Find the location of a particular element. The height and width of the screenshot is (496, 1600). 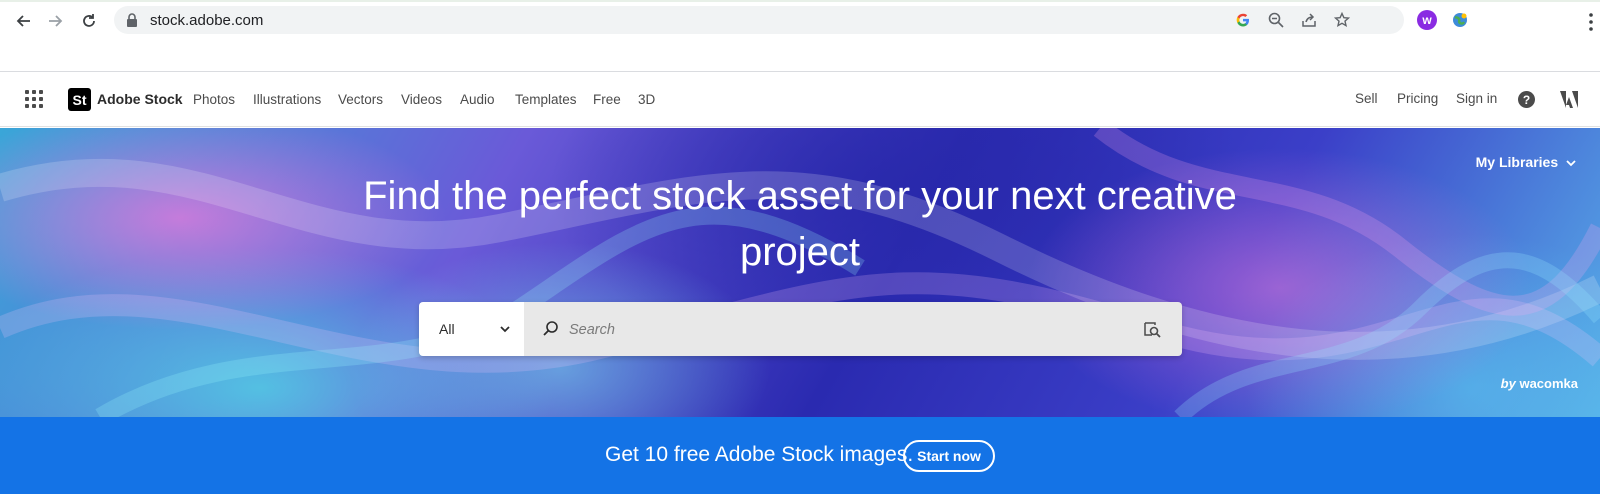

hero-title-line2: project is located at coordinates (800, 252).